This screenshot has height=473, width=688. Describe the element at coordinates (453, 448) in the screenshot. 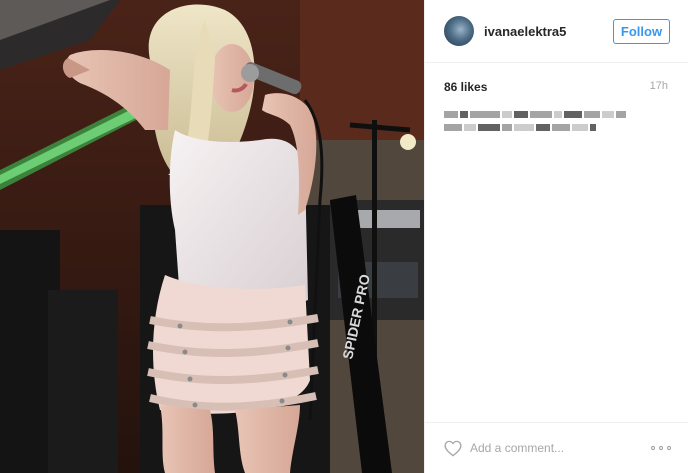

I see `heart-icon` at that location.